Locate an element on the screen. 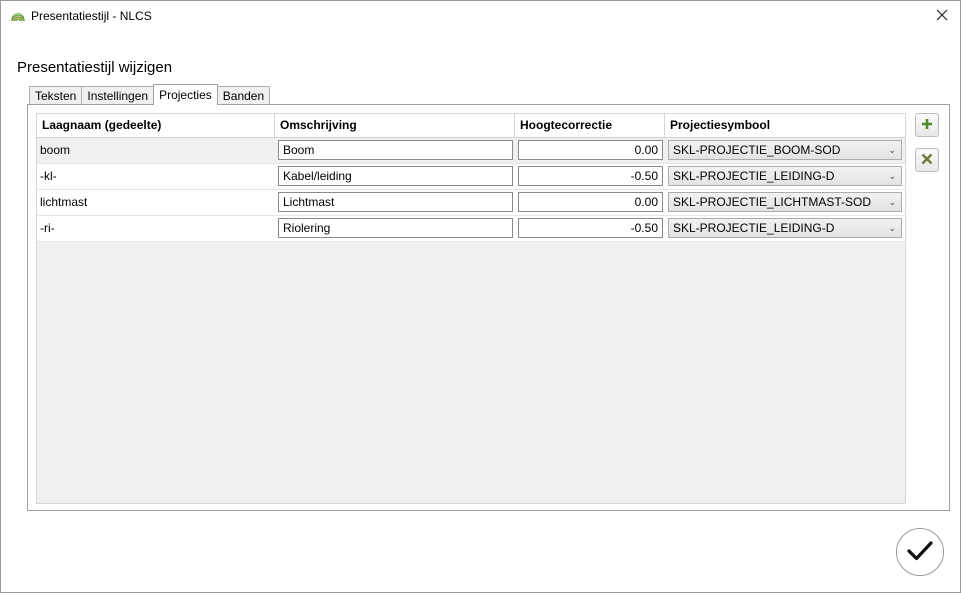  confirm-button is located at coordinates (920, 552).